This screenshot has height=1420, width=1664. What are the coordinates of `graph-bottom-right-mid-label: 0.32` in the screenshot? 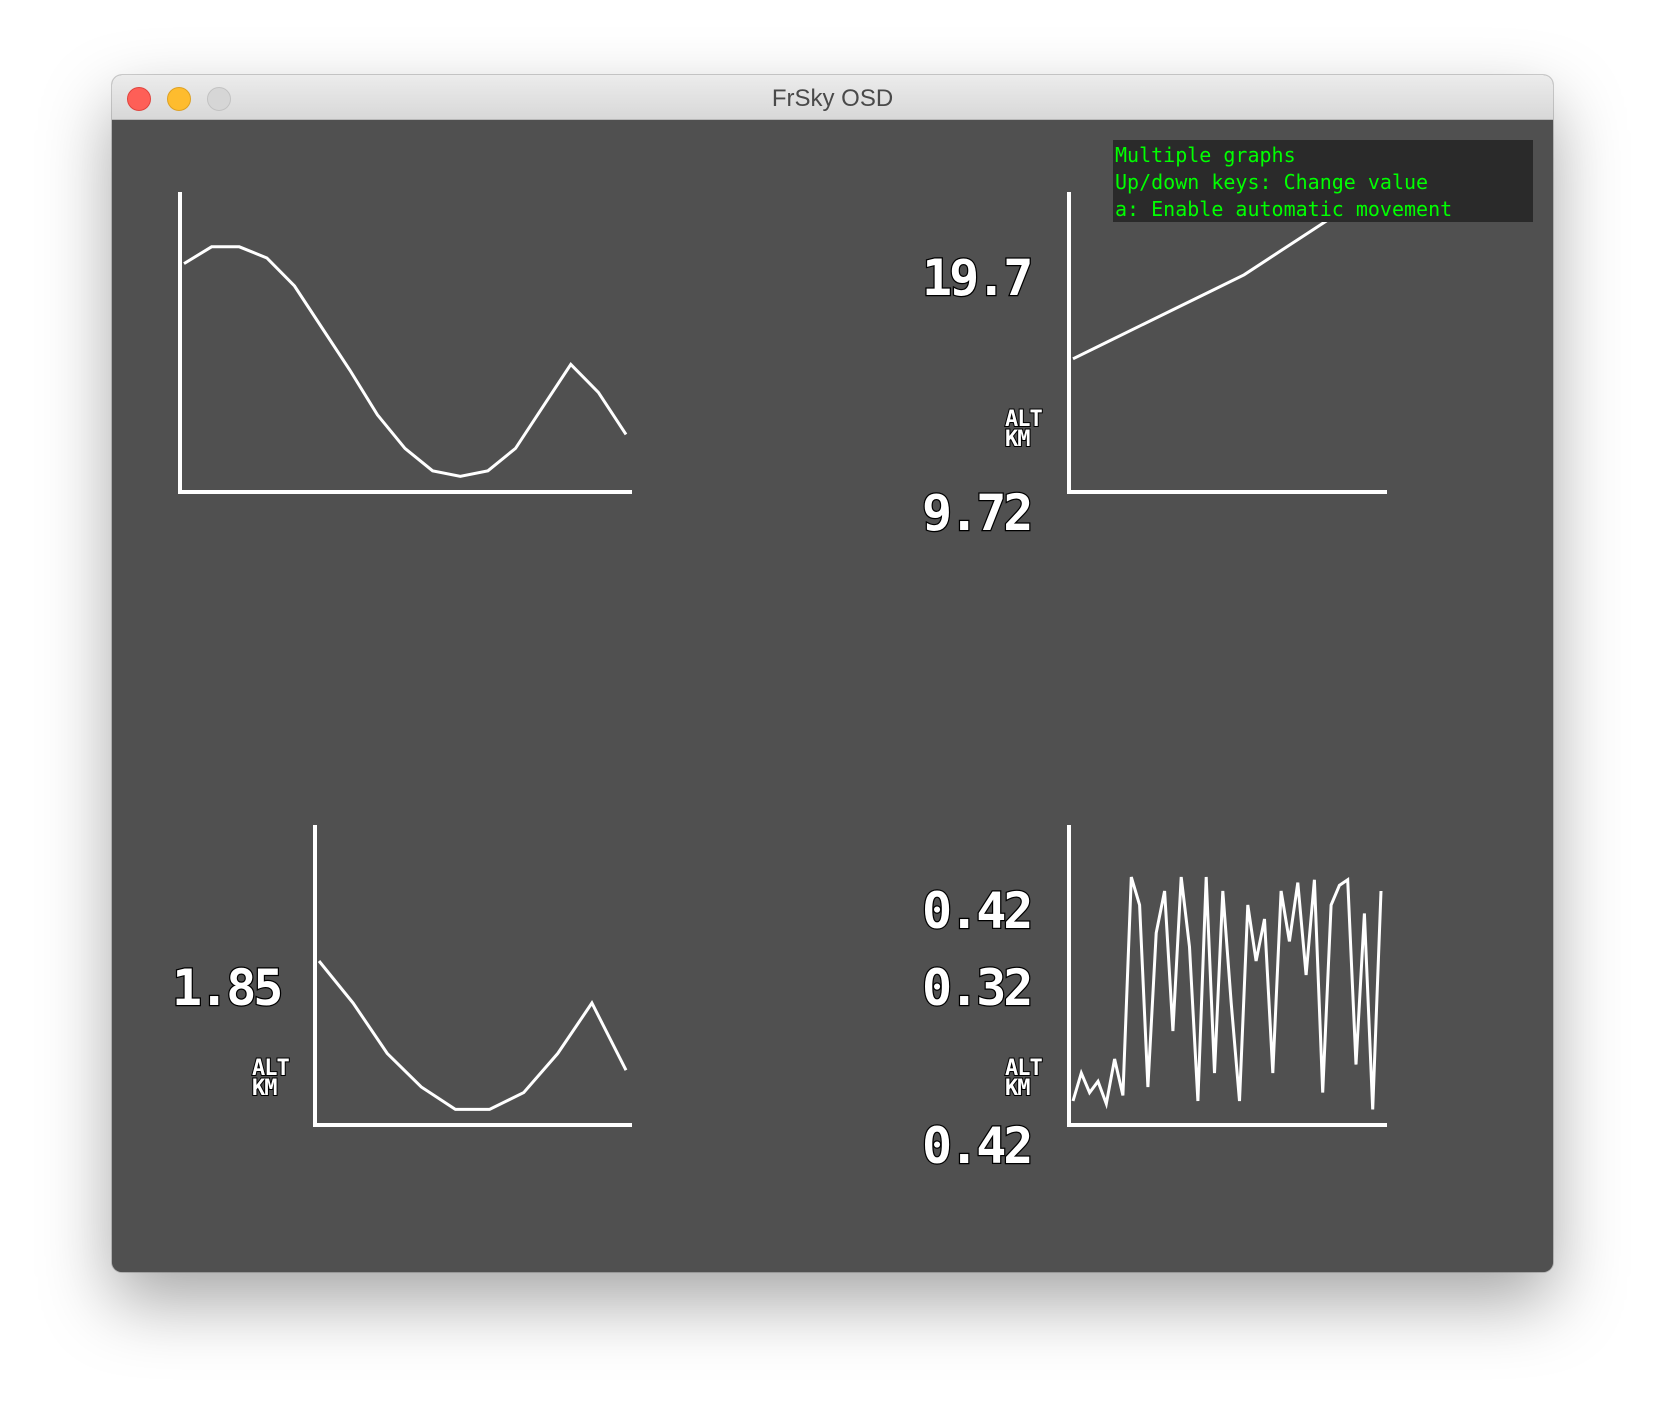 It's located at (976, 988).